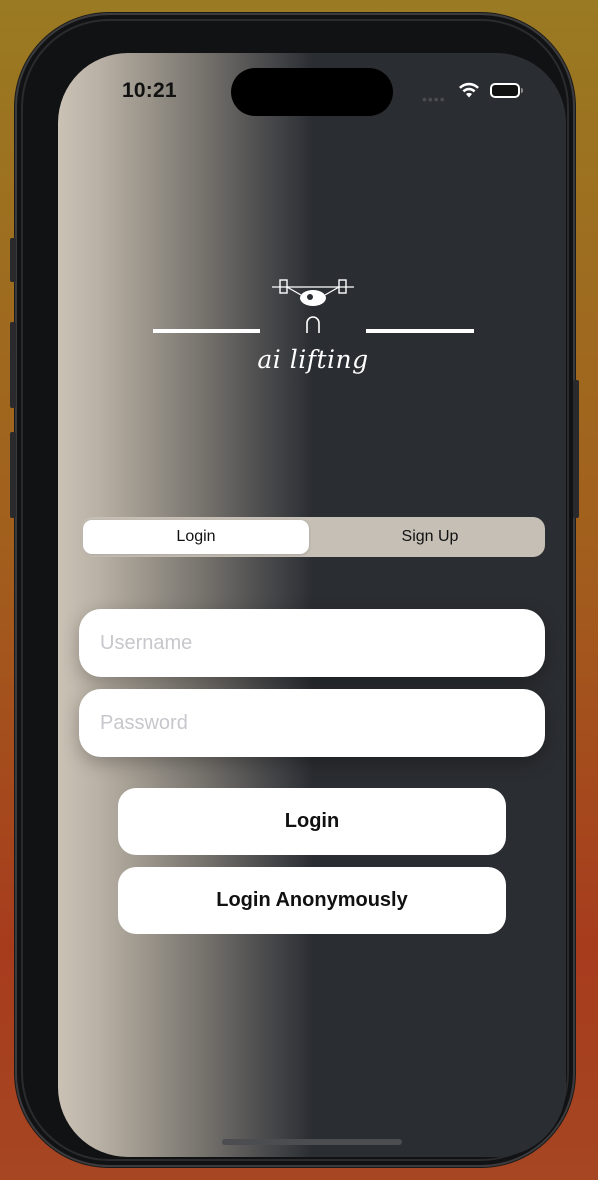 Image resolution: width=598 pixels, height=1180 pixels. What do you see at coordinates (505, 90) in the screenshot?
I see `battery-icon` at bounding box center [505, 90].